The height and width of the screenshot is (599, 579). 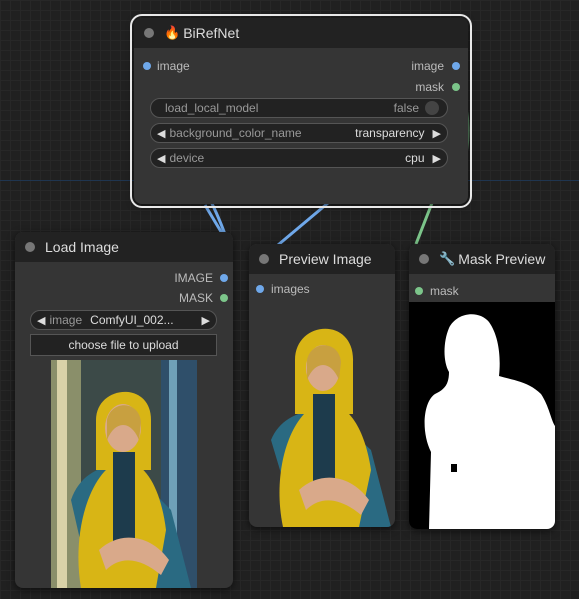 I want to click on input-slot-mask: mask, so click(x=437, y=291).